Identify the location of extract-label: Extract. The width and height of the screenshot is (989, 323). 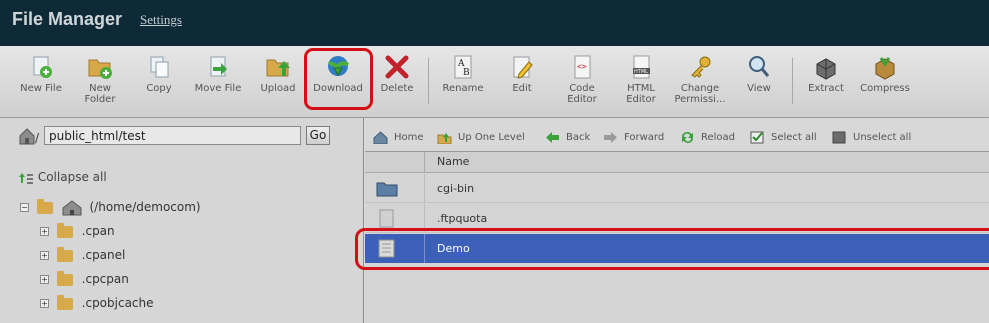
(826, 88).